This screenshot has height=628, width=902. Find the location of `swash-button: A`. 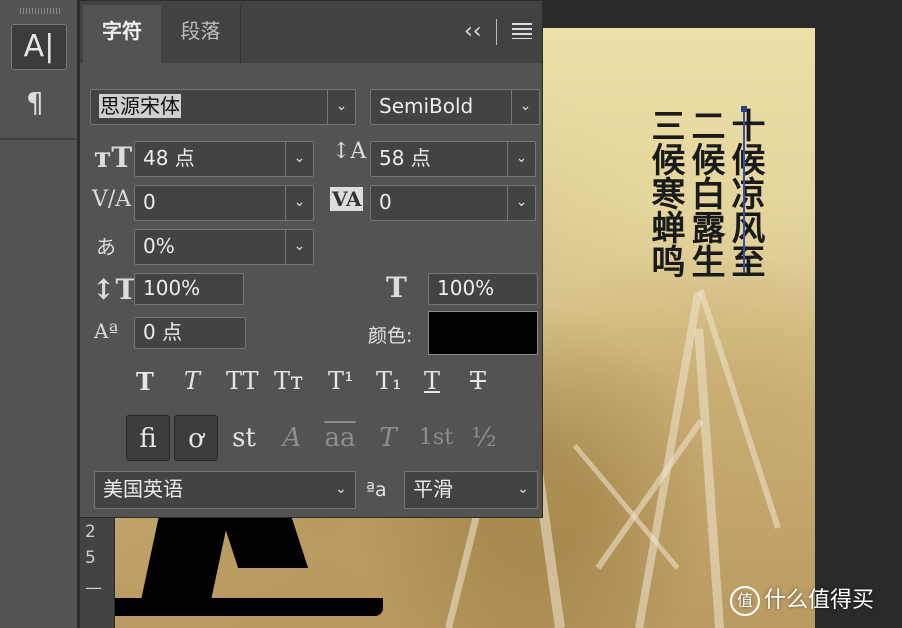

swash-button: A is located at coordinates (292, 438).